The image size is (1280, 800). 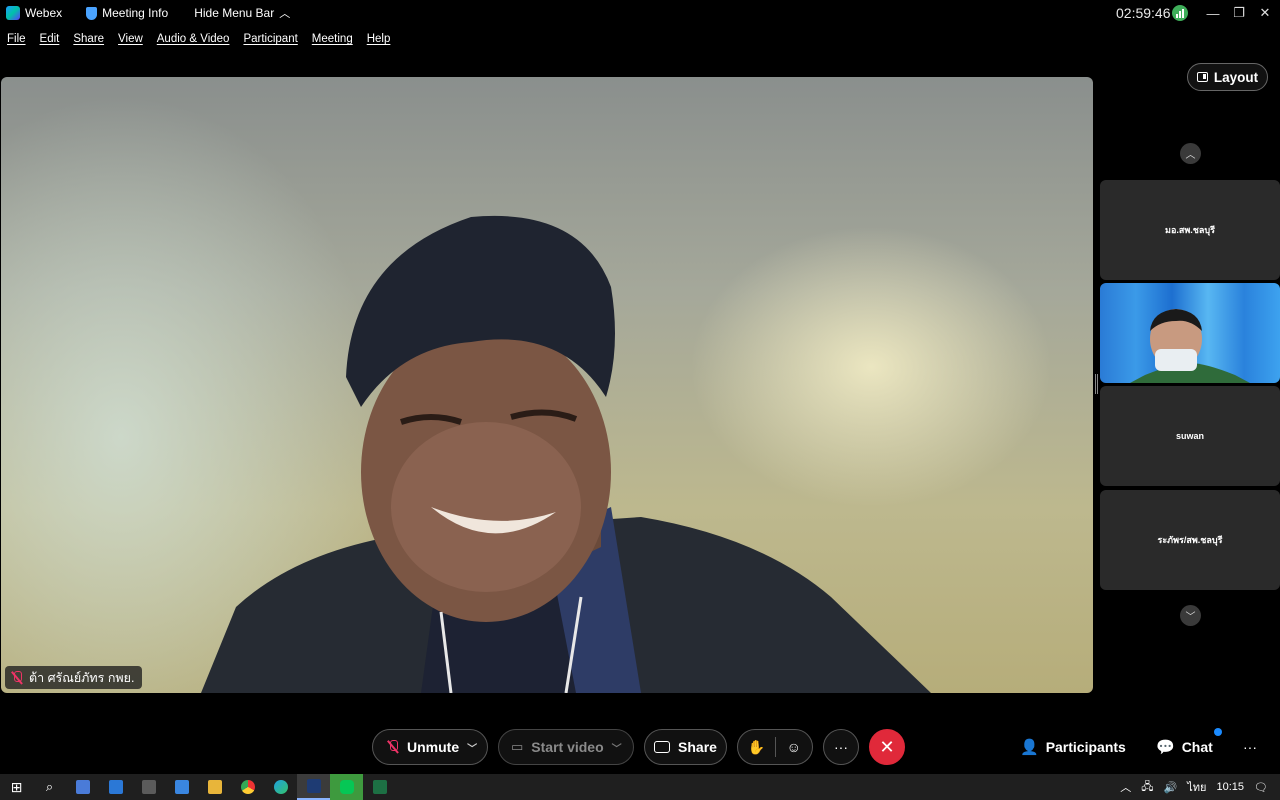 I want to click on scroll-up-button: ︿, so click(x=1190, y=153).